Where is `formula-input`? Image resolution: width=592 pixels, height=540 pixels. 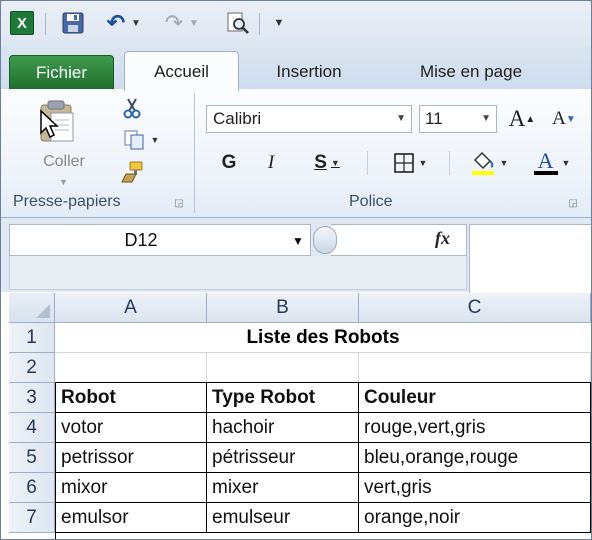 formula-input is located at coordinates (530, 258).